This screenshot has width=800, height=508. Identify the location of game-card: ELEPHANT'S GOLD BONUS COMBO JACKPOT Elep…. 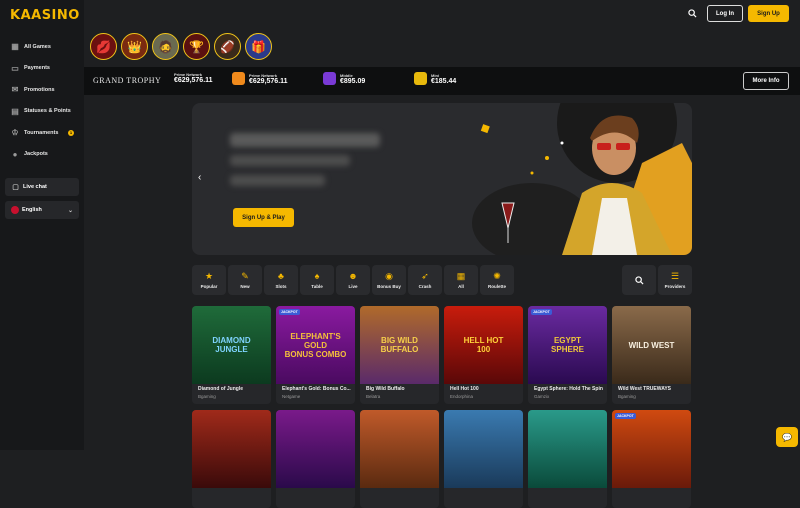
(315, 355).